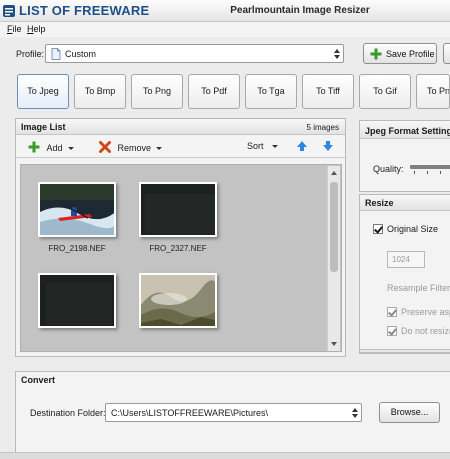 The height and width of the screenshot is (459, 450). Describe the element at coordinates (56, 54) in the screenshot. I see `document-icon` at that location.